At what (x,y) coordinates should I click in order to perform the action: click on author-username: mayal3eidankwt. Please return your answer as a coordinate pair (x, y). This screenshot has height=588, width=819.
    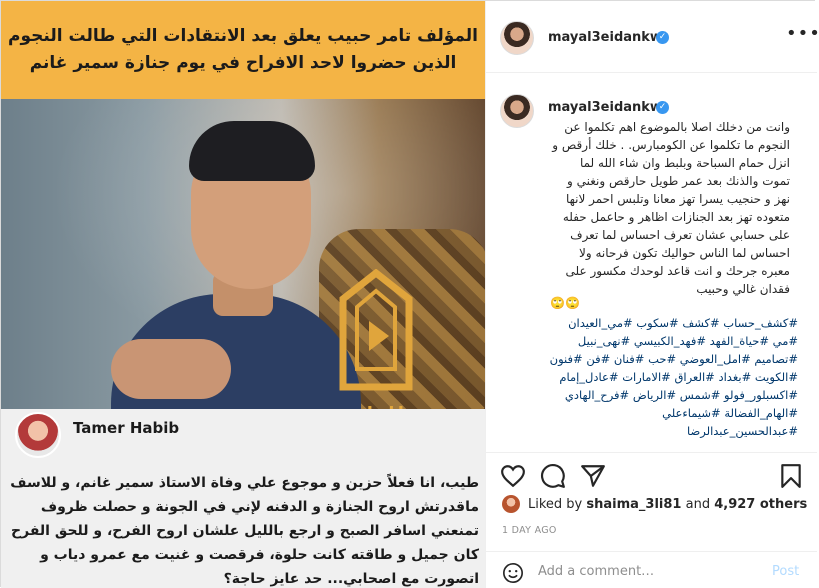
    Looking at the image, I should click on (608, 37).